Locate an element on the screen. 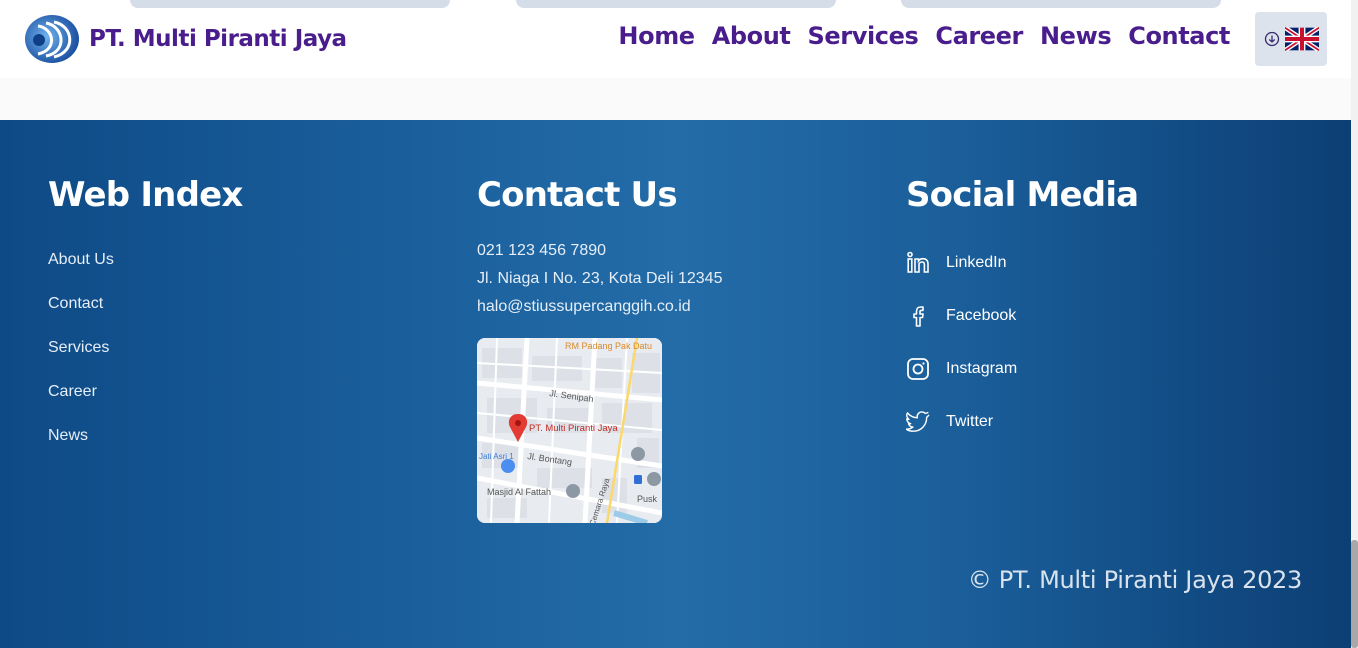 The height and width of the screenshot is (648, 1358). footer-link-about-us: About Us is located at coordinates (145, 273).